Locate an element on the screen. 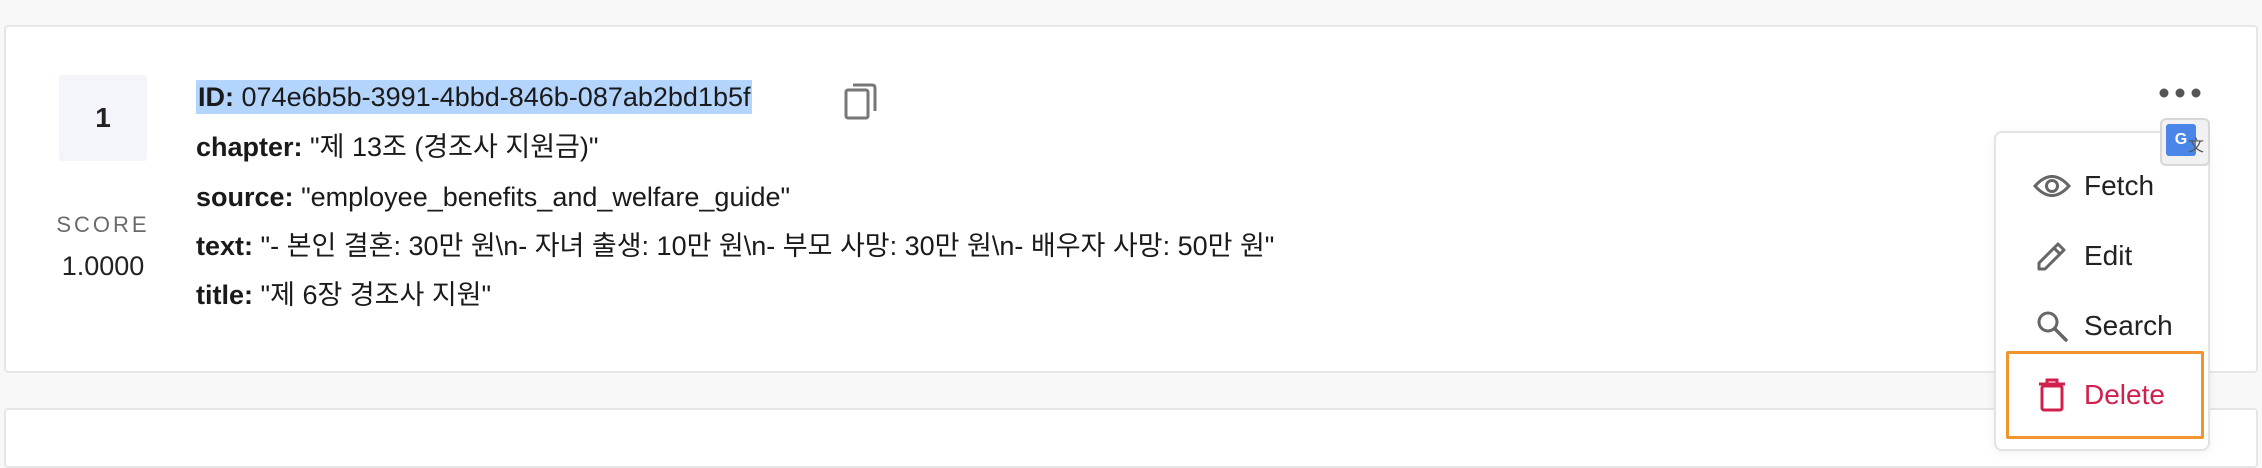 This screenshot has height=468, width=2262. field-value: "제 6장 경조사 지원" is located at coordinates (376, 295).